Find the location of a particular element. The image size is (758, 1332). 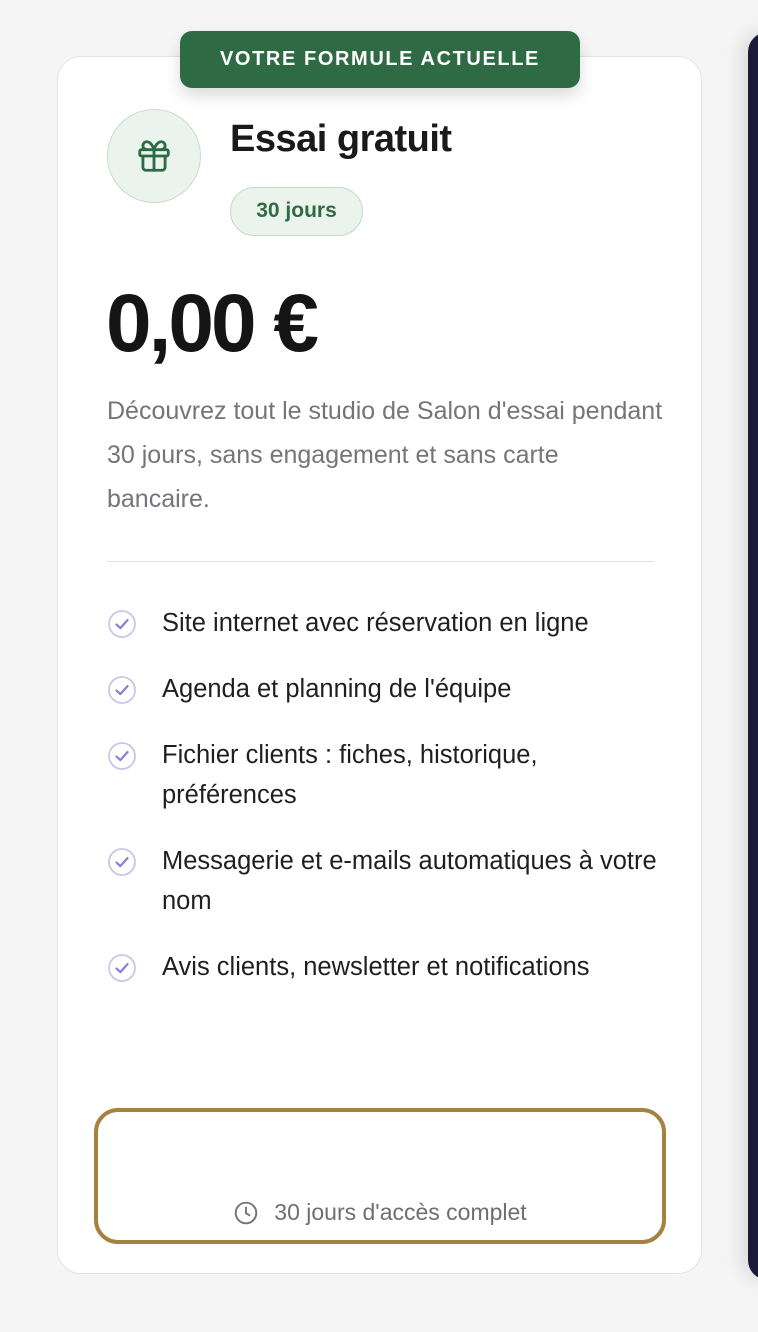

plan-icon-circle is located at coordinates (154, 156).